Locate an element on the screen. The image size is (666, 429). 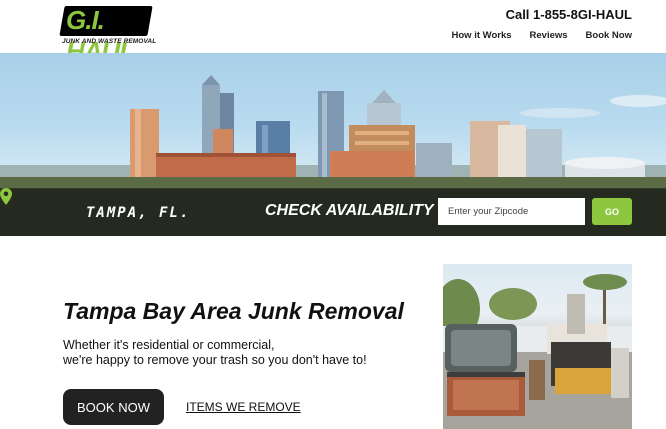
location-pin-icon is located at coordinates (6, 196).